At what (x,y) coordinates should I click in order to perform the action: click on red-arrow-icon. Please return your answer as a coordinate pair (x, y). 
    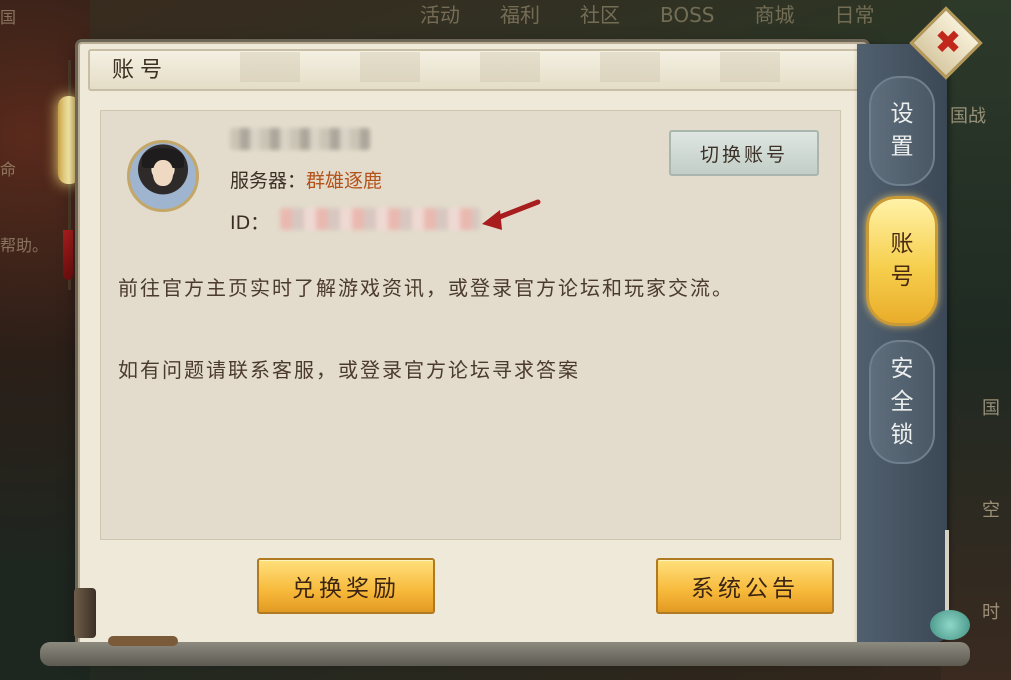
    Looking at the image, I should click on (511, 214).